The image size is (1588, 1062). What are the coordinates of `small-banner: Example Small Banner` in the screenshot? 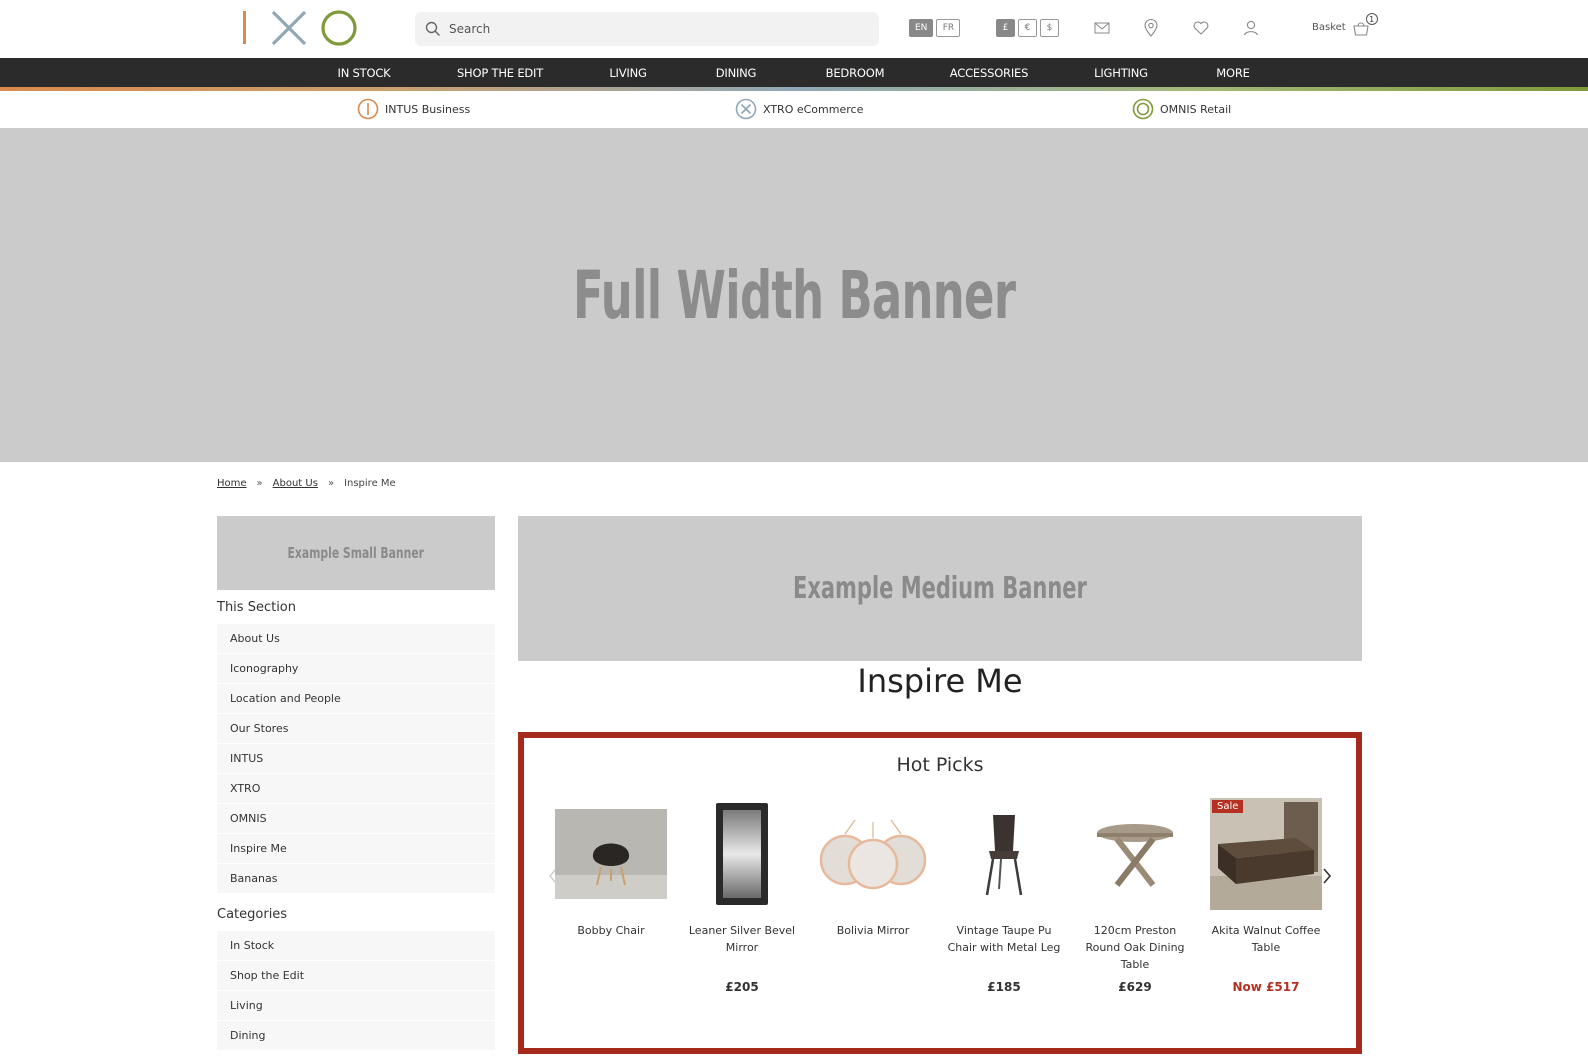 It's located at (356, 553).